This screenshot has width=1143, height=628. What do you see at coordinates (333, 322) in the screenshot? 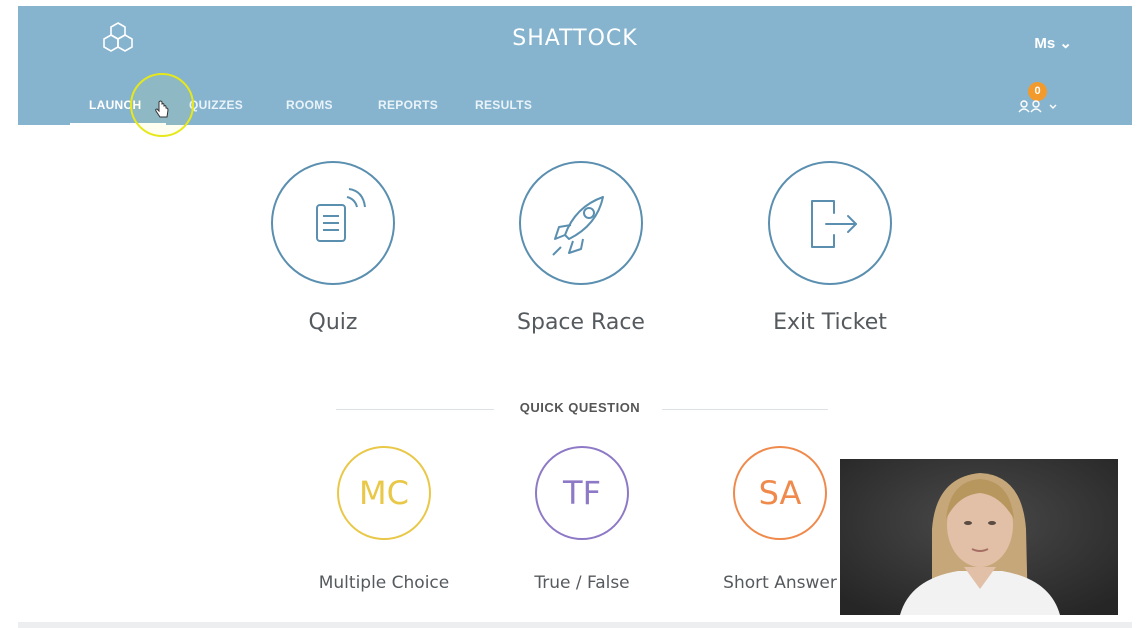
I see `activity-label: Quiz` at bounding box center [333, 322].